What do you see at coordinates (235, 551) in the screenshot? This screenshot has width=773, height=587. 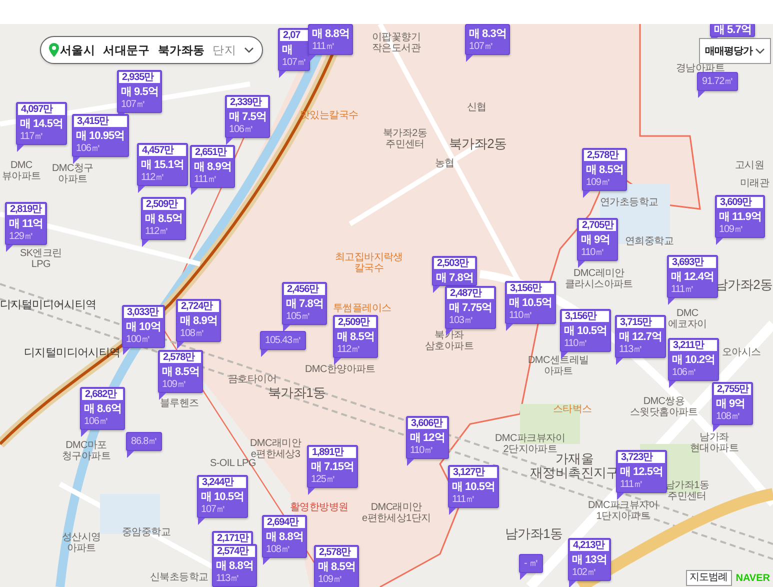 I see `price-per-area: 2,574만` at bounding box center [235, 551].